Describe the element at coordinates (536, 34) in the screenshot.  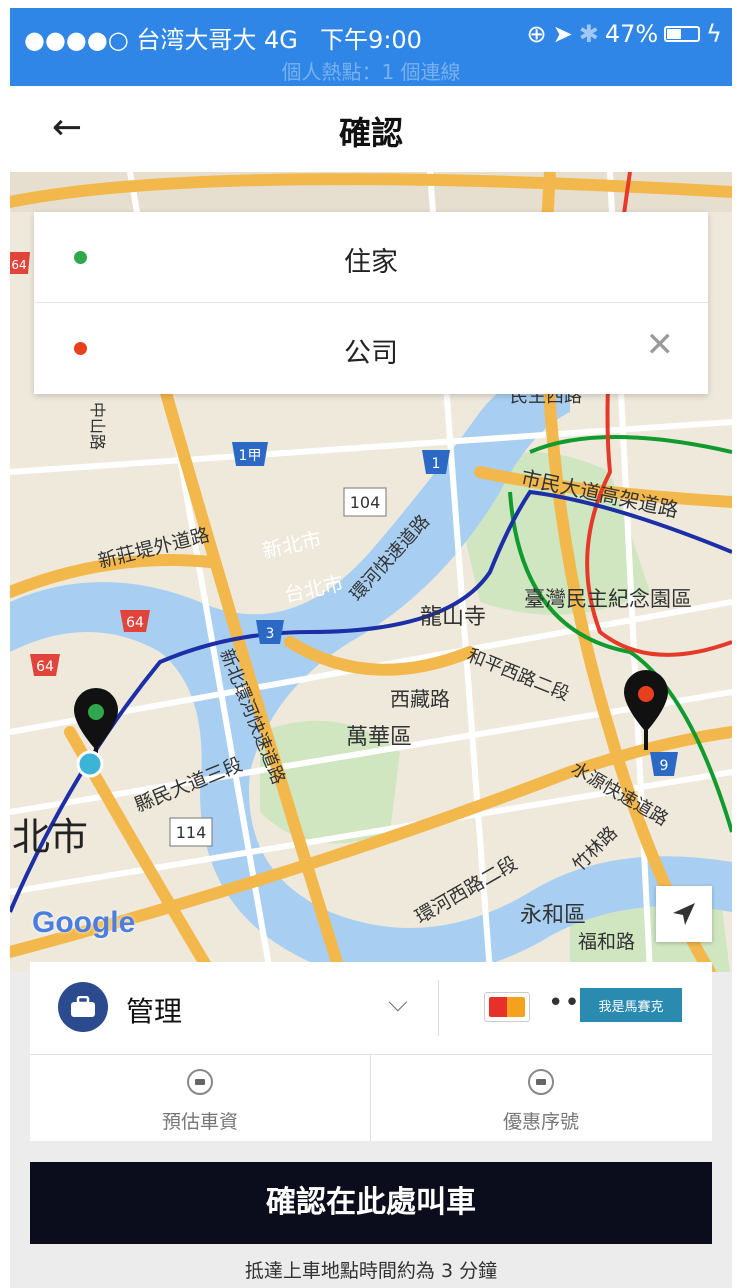
I see `rotation-lock-icon: ⊕` at that location.